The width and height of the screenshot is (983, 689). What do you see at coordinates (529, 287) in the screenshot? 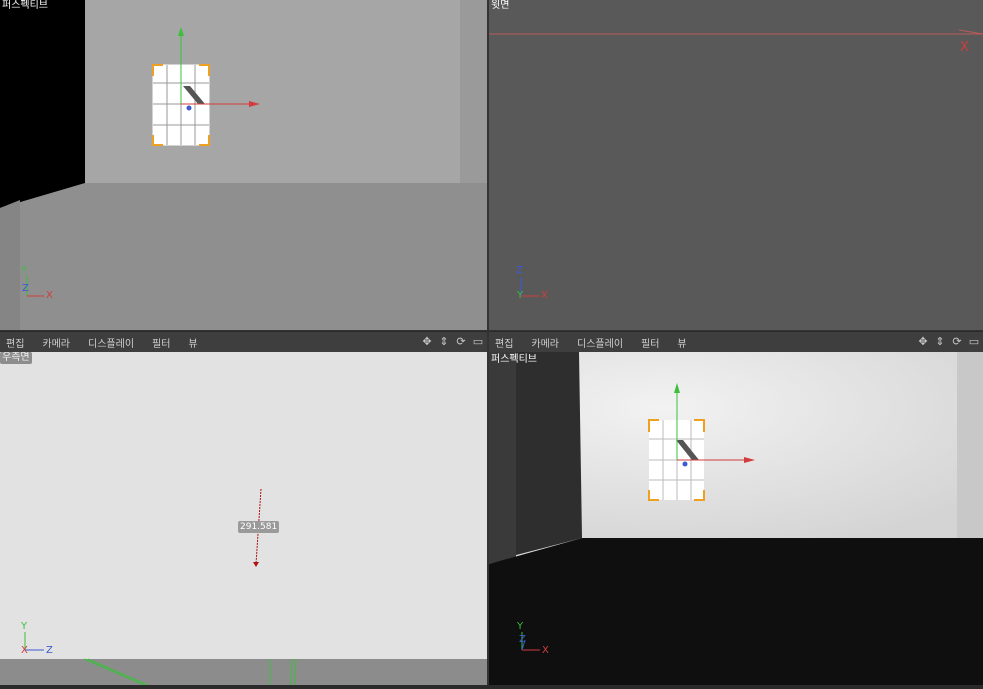
I see `axis-indicator` at bounding box center [529, 287].